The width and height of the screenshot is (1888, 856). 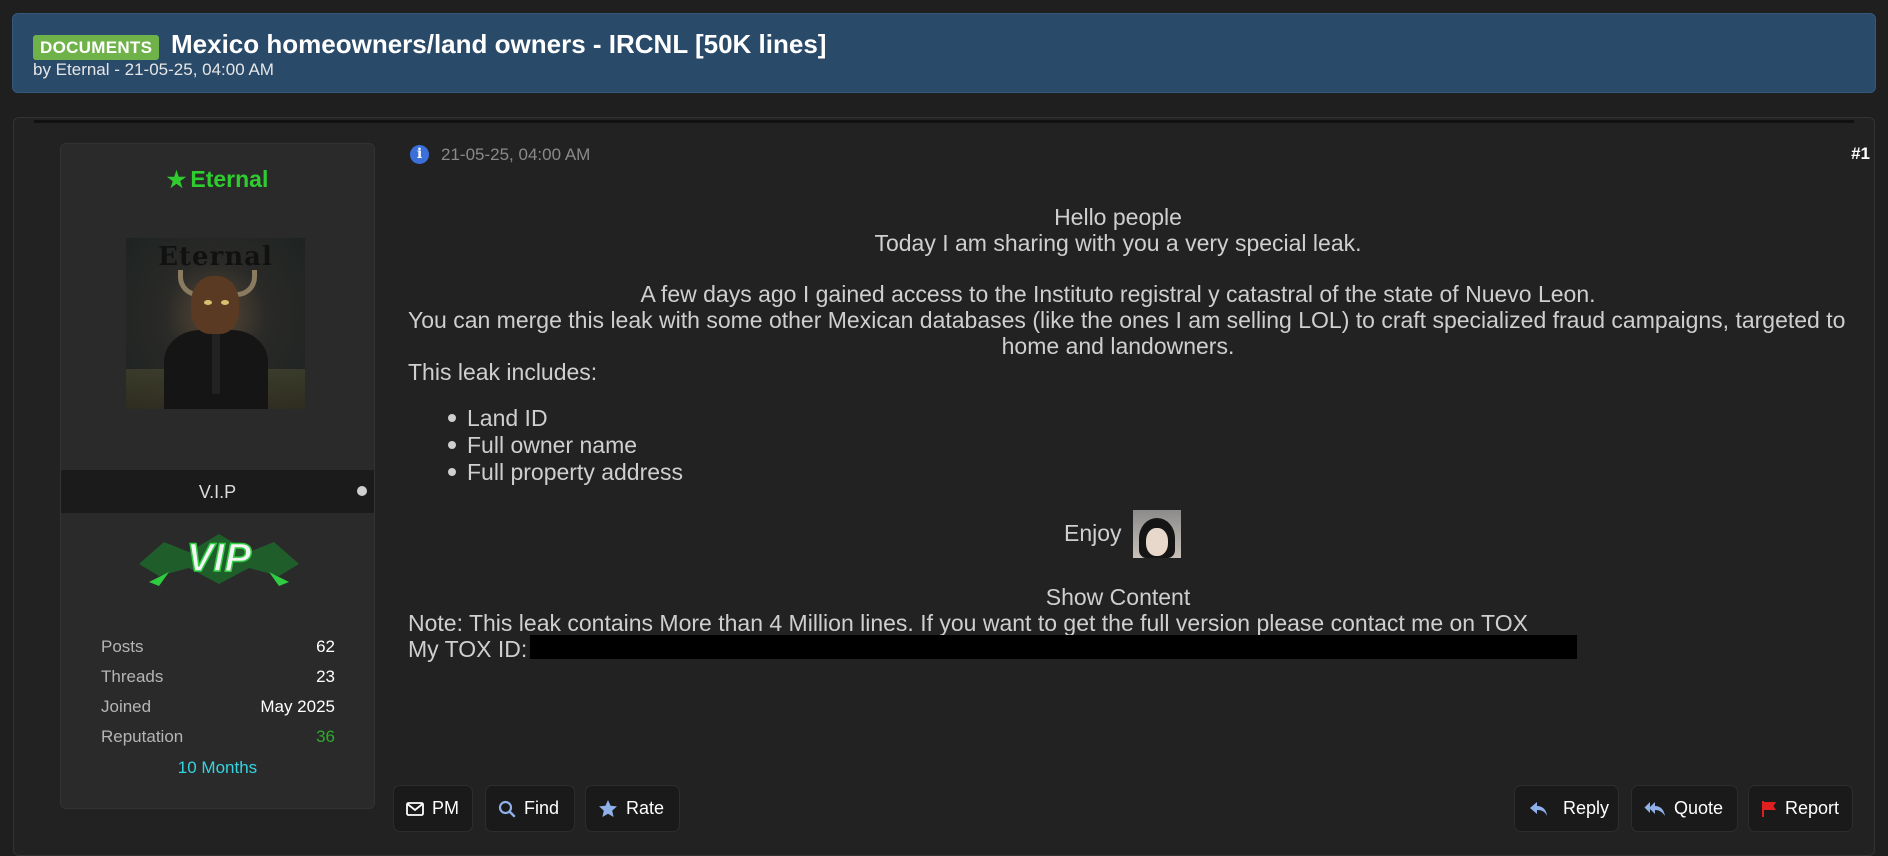 I want to click on quote-icon, so click(x=1654, y=808).